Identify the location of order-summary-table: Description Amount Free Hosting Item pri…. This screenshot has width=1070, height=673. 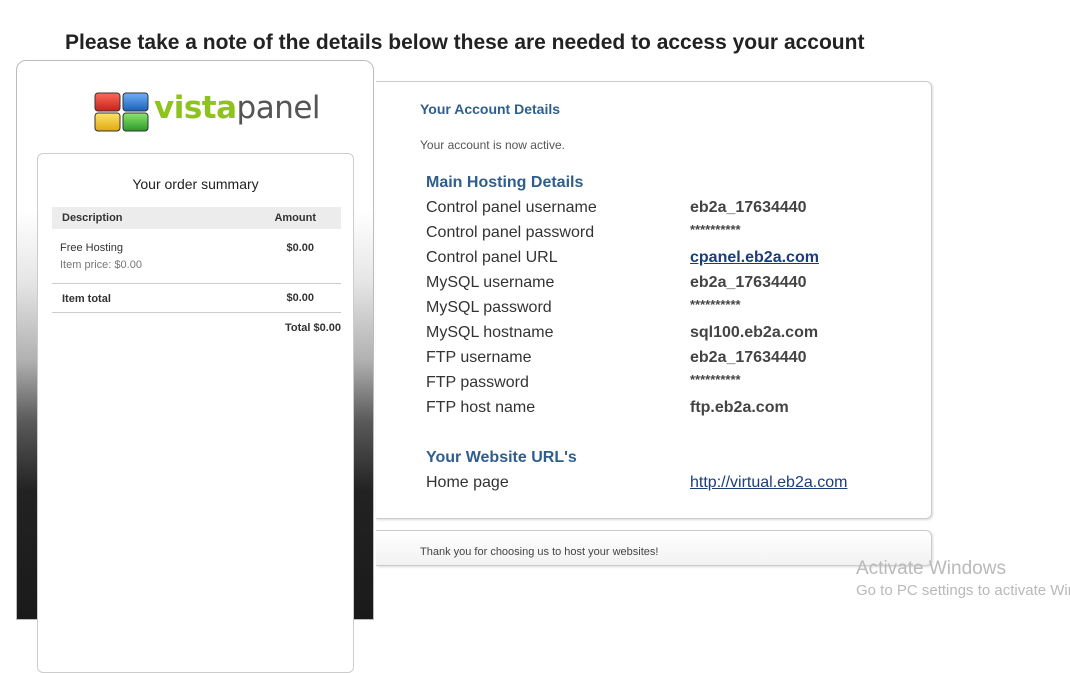
(196, 272).